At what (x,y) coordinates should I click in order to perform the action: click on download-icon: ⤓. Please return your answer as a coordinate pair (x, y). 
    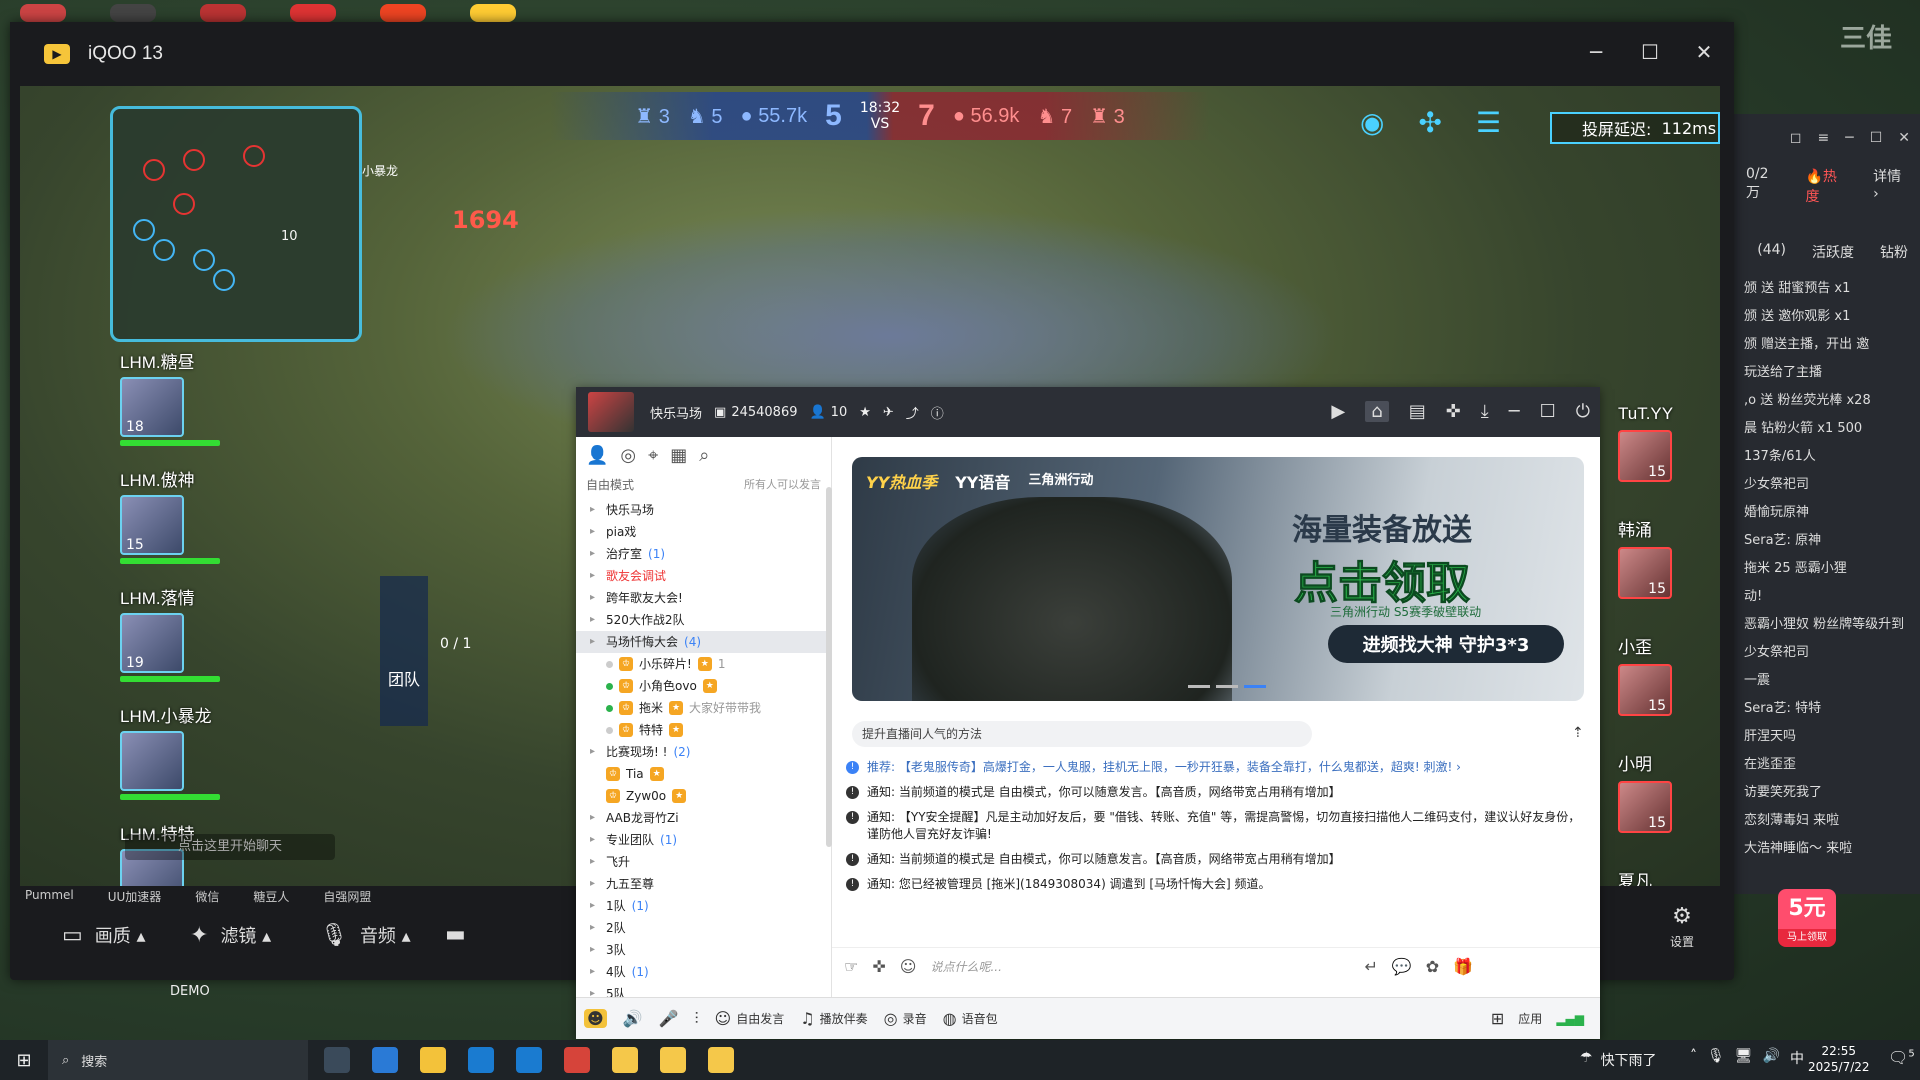
    Looking at the image, I should click on (1485, 411).